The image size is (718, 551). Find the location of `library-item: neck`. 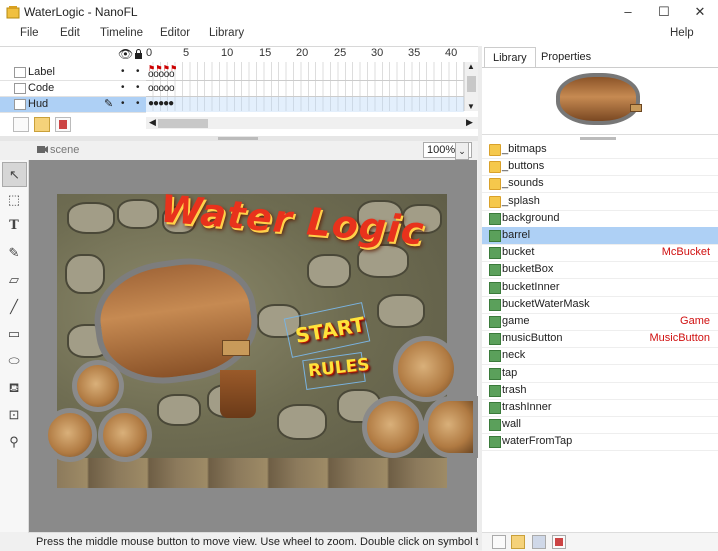

library-item: neck is located at coordinates (600, 356).